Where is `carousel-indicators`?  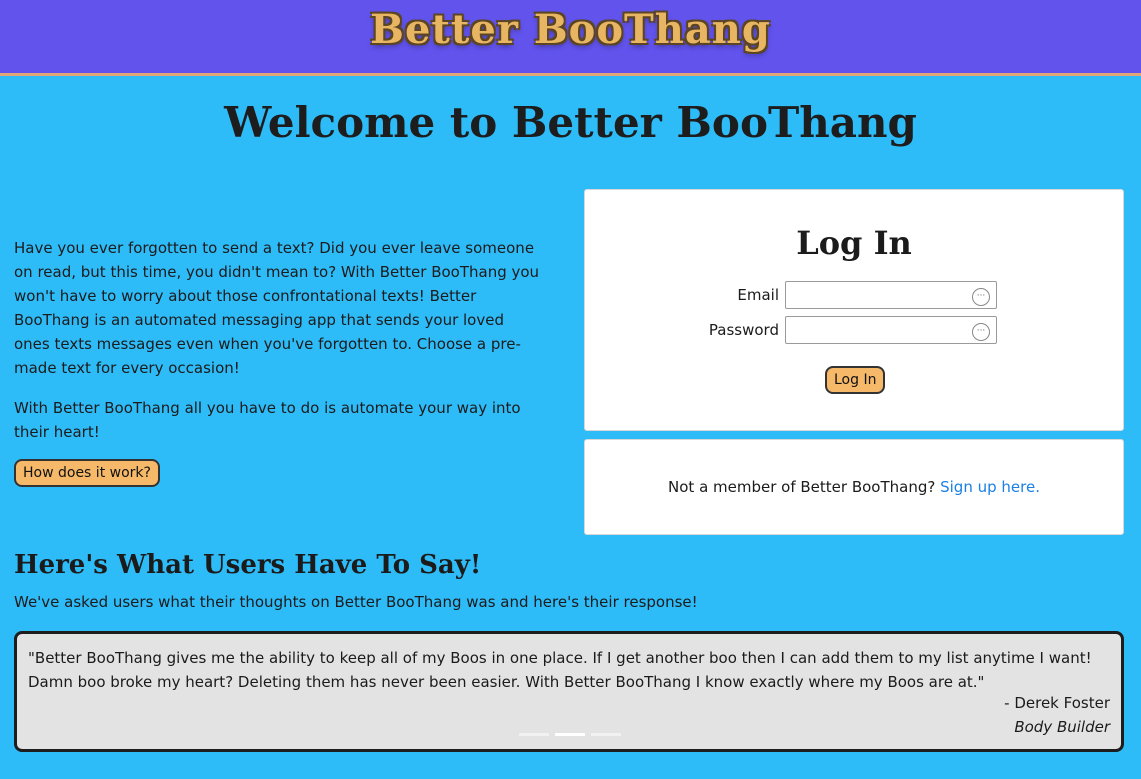 carousel-indicators is located at coordinates (573, 730).